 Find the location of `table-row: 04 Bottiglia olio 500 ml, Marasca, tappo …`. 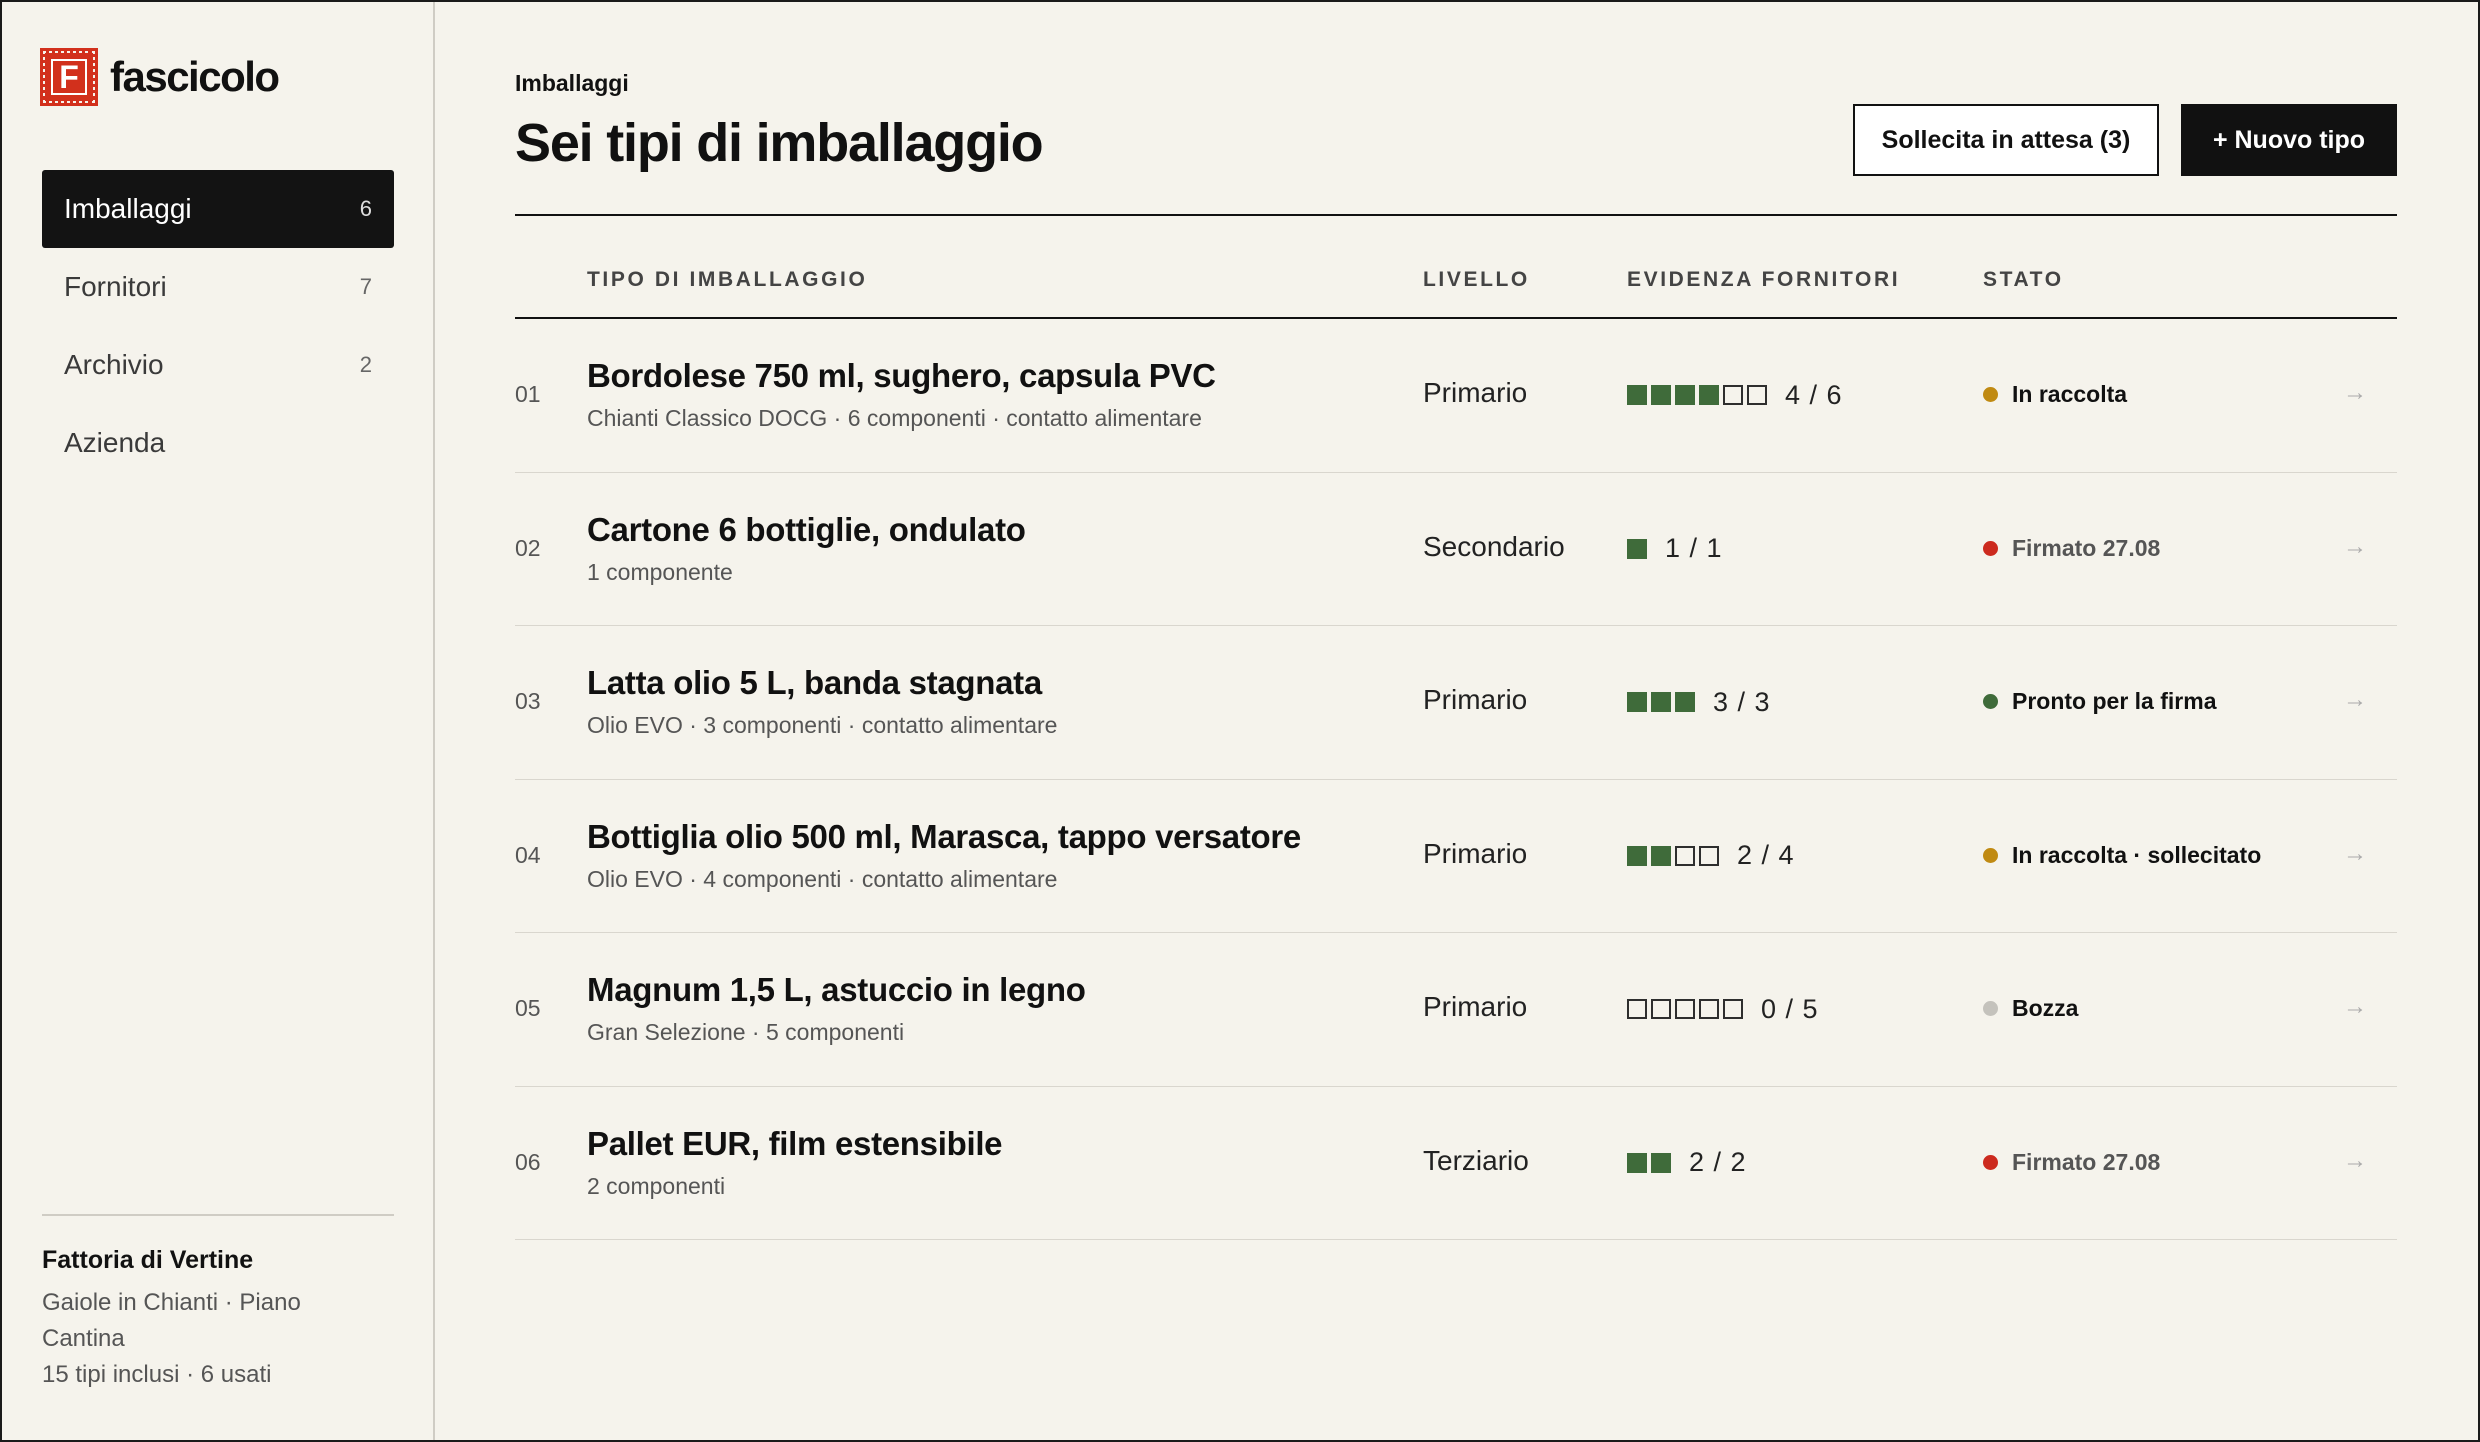

table-row: 04 Bottiglia olio 500 ml, Marasca, tappo … is located at coordinates (1456, 856).